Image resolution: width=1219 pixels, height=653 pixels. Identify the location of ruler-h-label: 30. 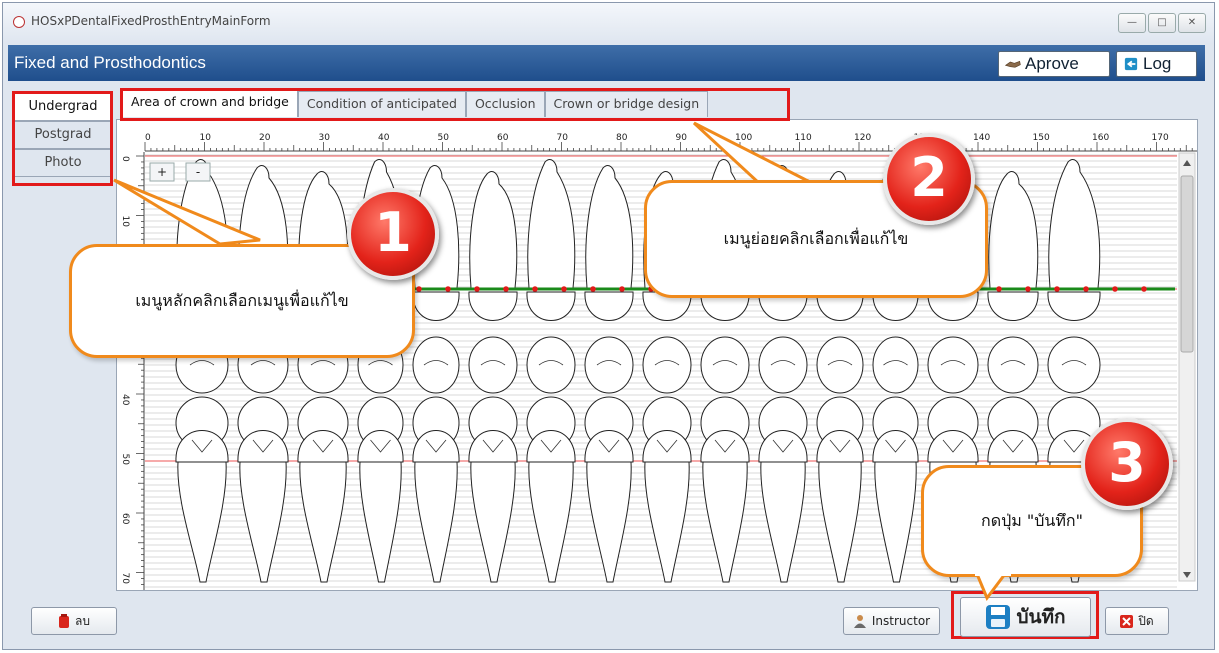
(325, 138).